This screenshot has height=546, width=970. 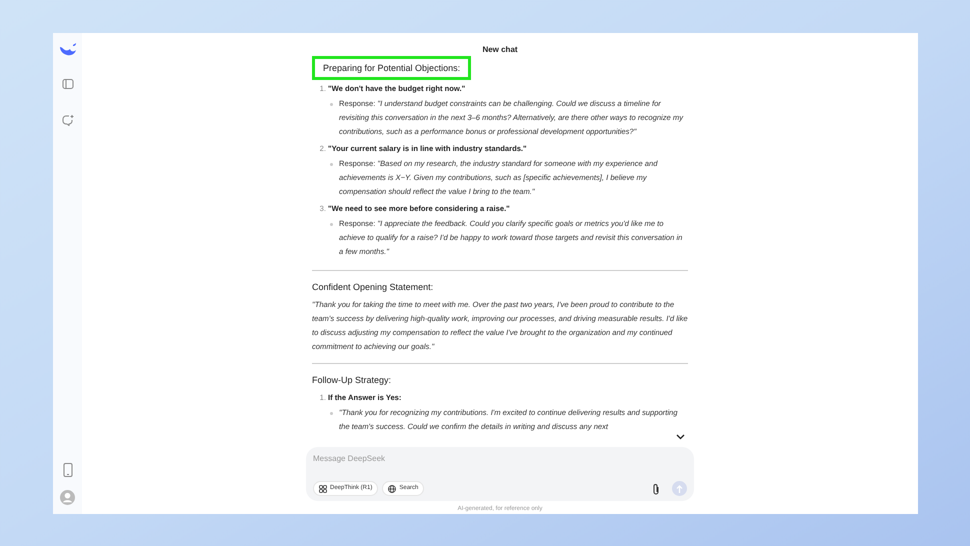 I want to click on section-heading: Preparing for Potential Objections:, so click(x=392, y=68).